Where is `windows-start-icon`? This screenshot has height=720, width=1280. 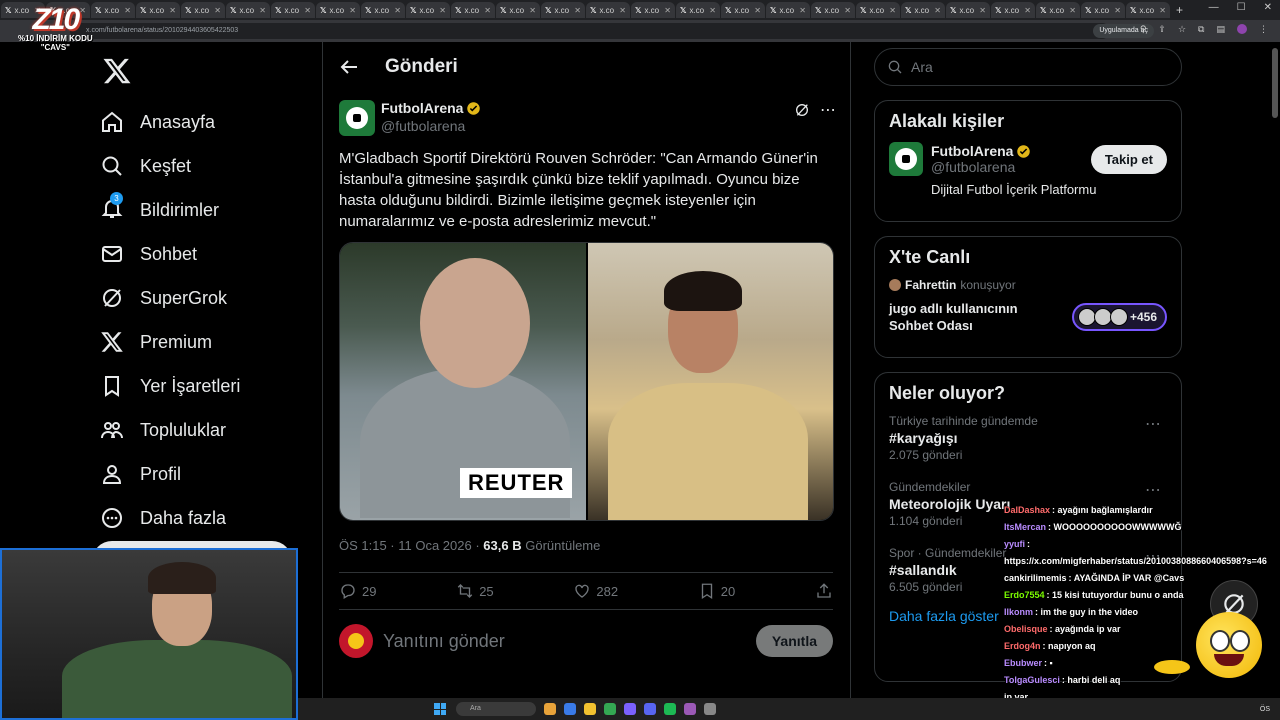
windows-start-icon is located at coordinates (440, 709).